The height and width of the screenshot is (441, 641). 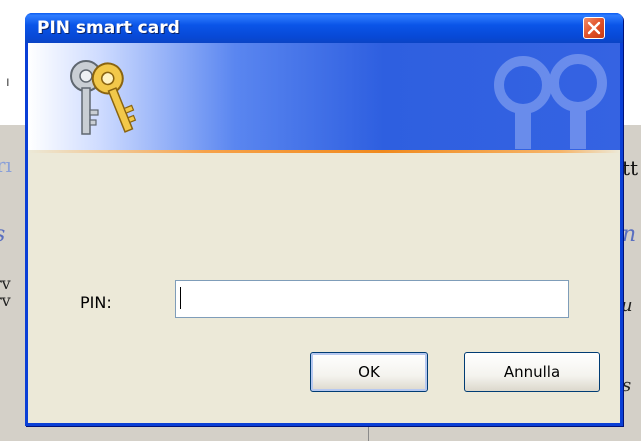 I want to click on close-button, so click(x=594, y=28).